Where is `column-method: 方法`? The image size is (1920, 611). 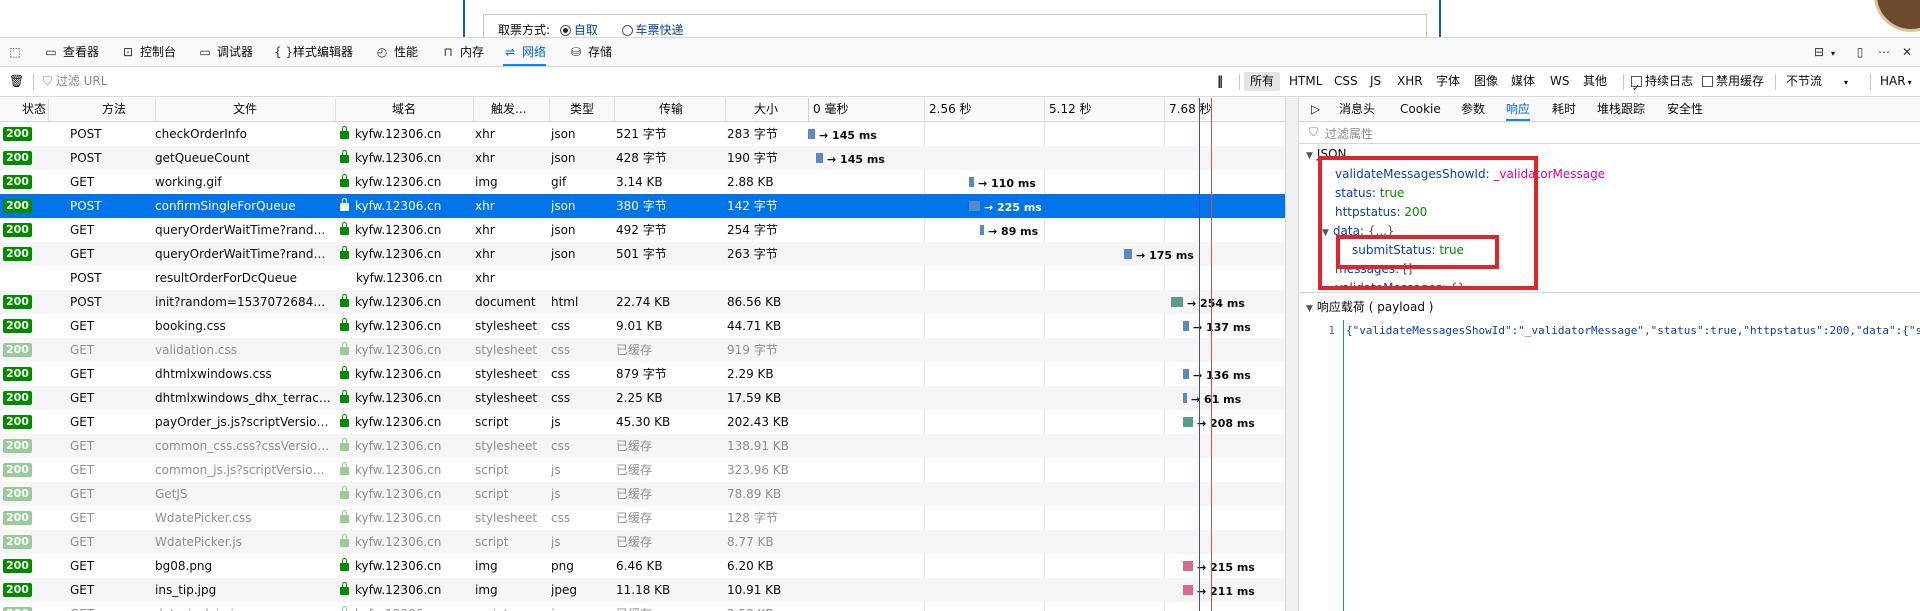
column-method: 方法 is located at coordinates (101, 109).